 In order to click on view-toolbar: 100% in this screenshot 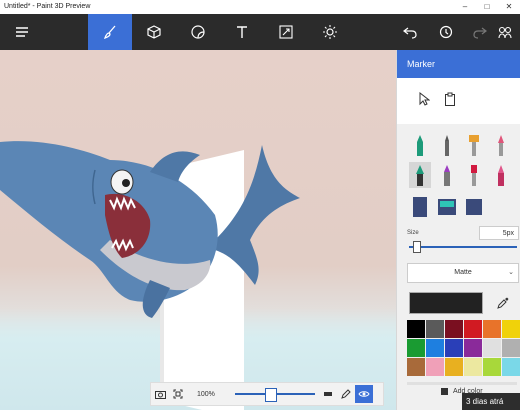, I will do `click(267, 394)`.